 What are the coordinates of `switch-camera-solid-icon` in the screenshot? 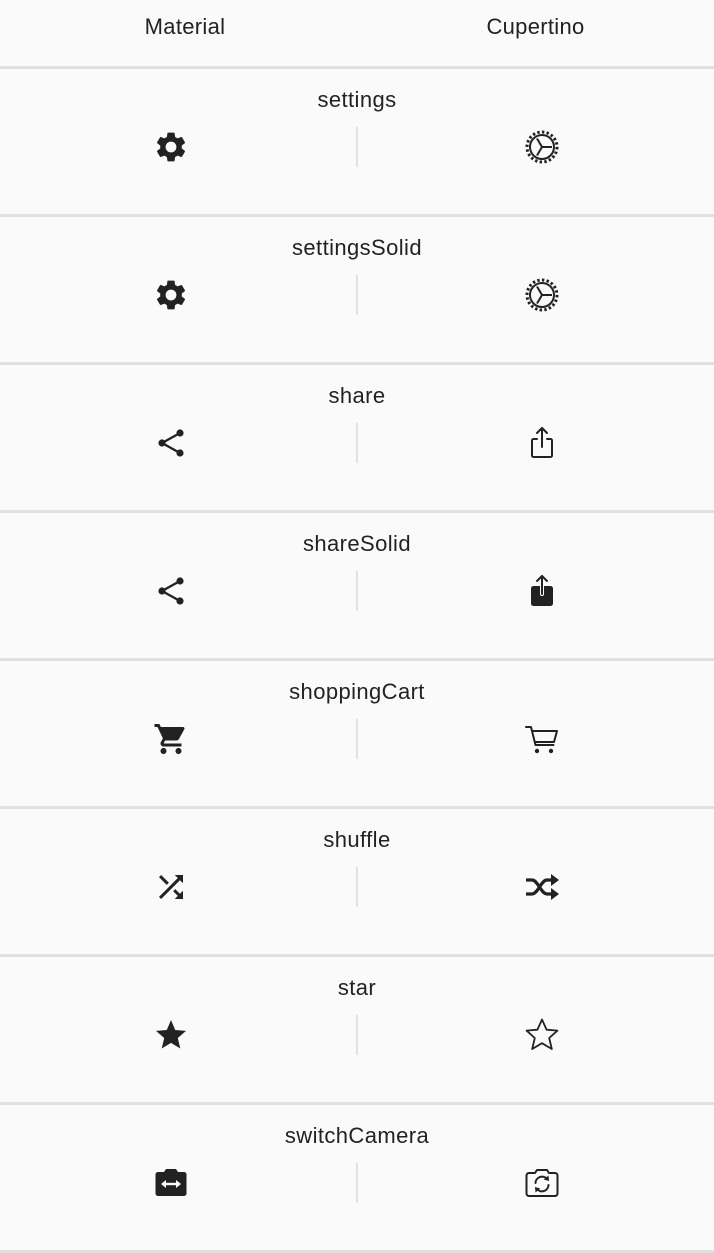 It's located at (171, 1183).